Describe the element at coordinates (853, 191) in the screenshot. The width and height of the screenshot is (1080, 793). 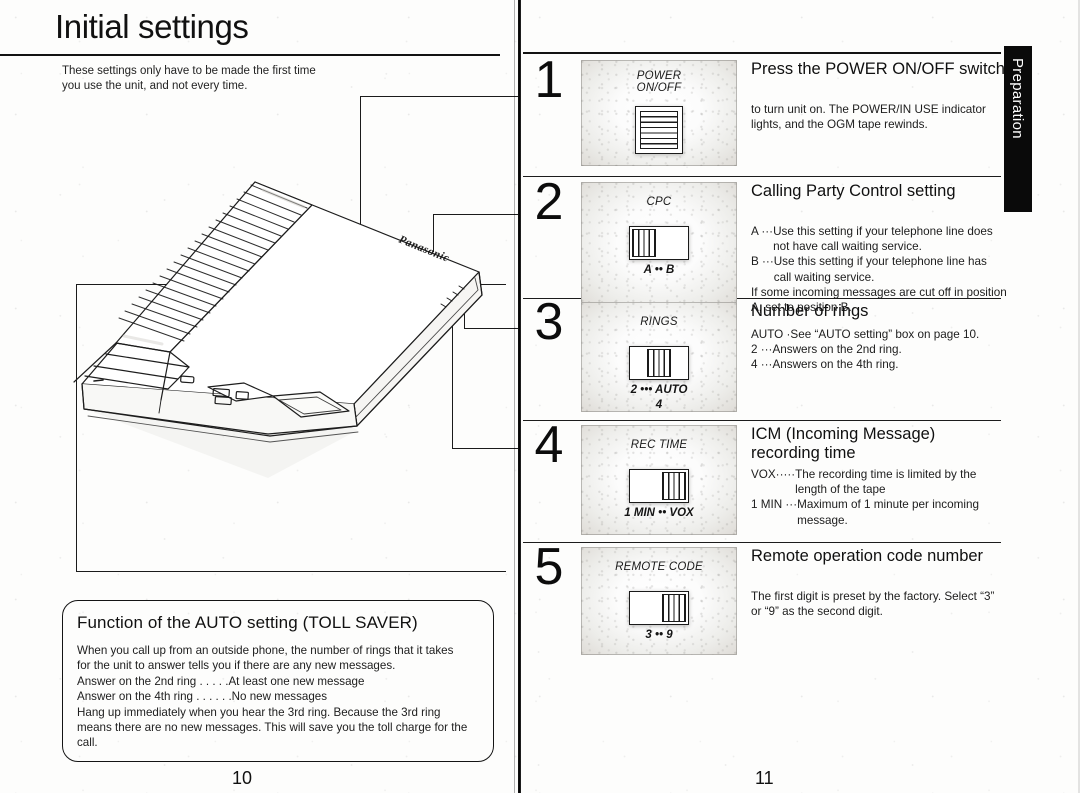
I see `step-heading: Calling Party Control setting` at that location.